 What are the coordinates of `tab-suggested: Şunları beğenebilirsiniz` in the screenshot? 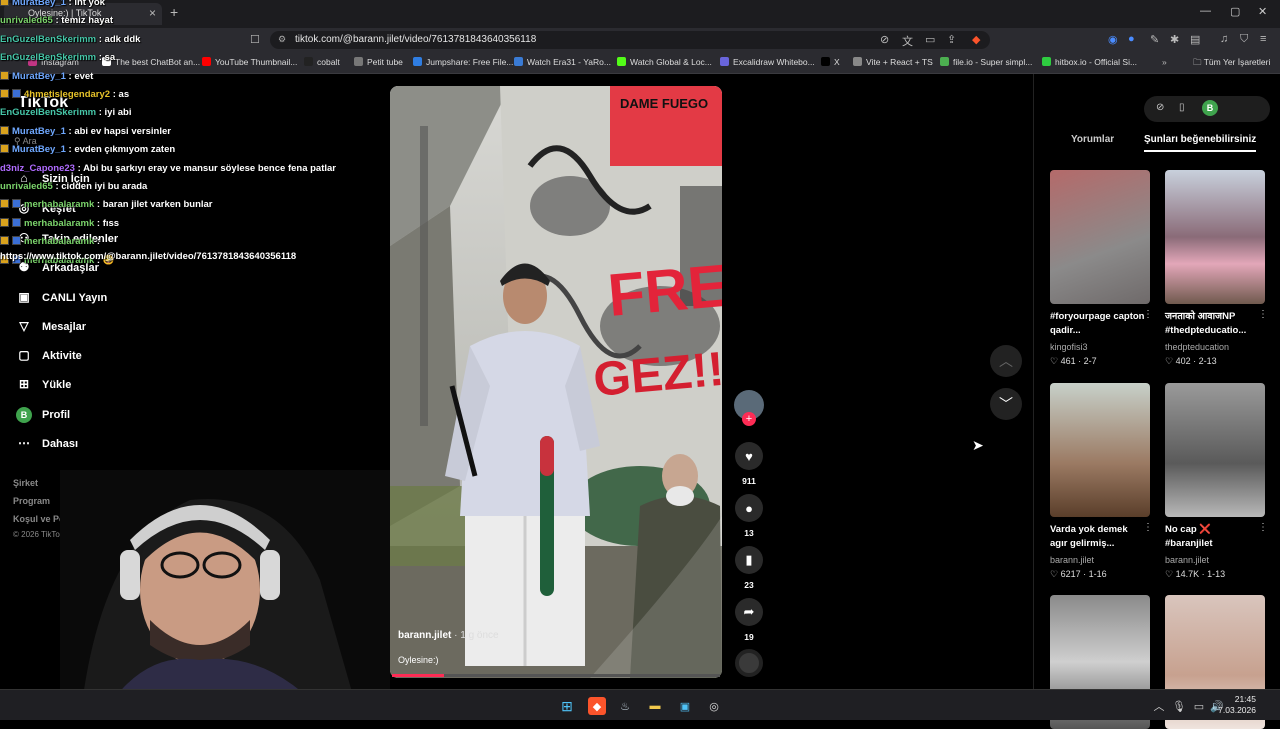 It's located at (1200, 143).